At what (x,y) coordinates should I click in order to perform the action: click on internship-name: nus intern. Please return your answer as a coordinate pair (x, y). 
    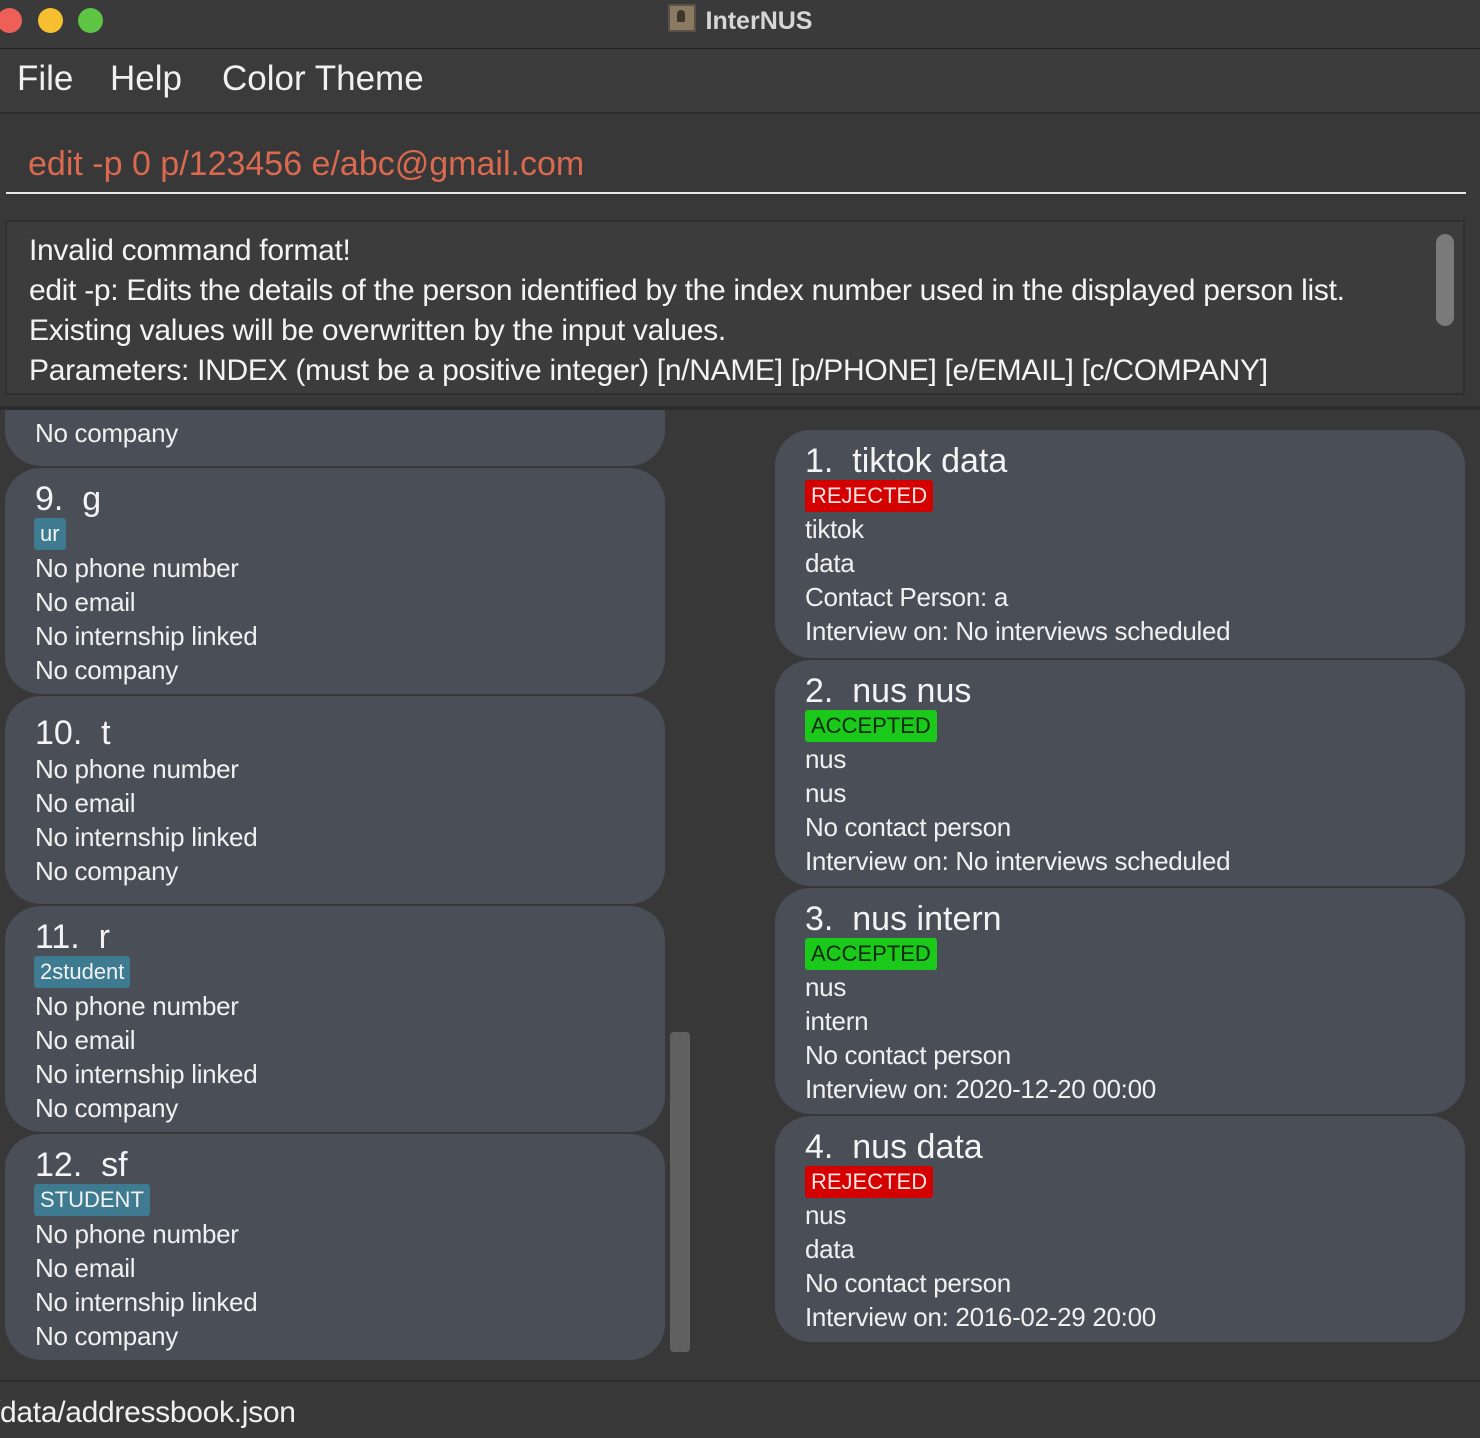
    Looking at the image, I should click on (927, 919).